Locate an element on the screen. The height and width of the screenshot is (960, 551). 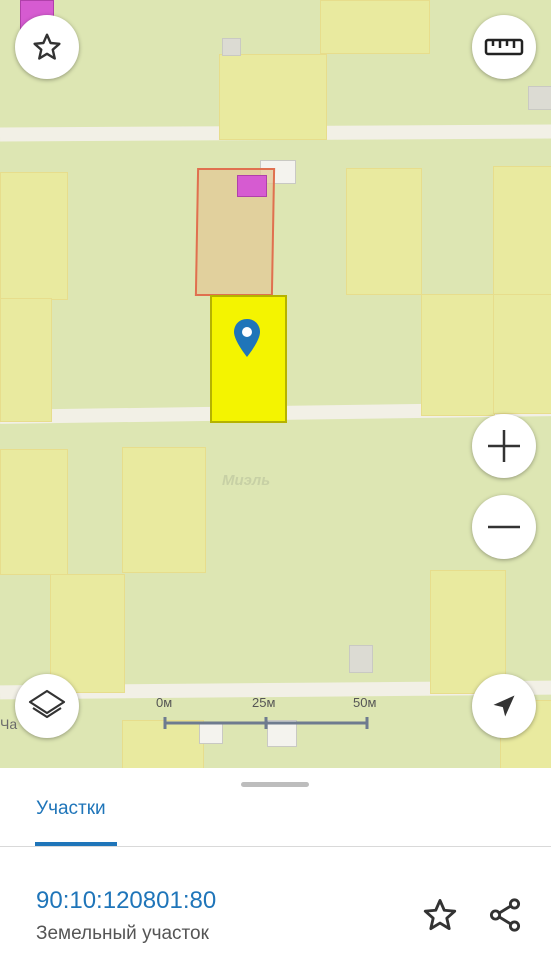
share-icon is located at coordinates (505, 915).